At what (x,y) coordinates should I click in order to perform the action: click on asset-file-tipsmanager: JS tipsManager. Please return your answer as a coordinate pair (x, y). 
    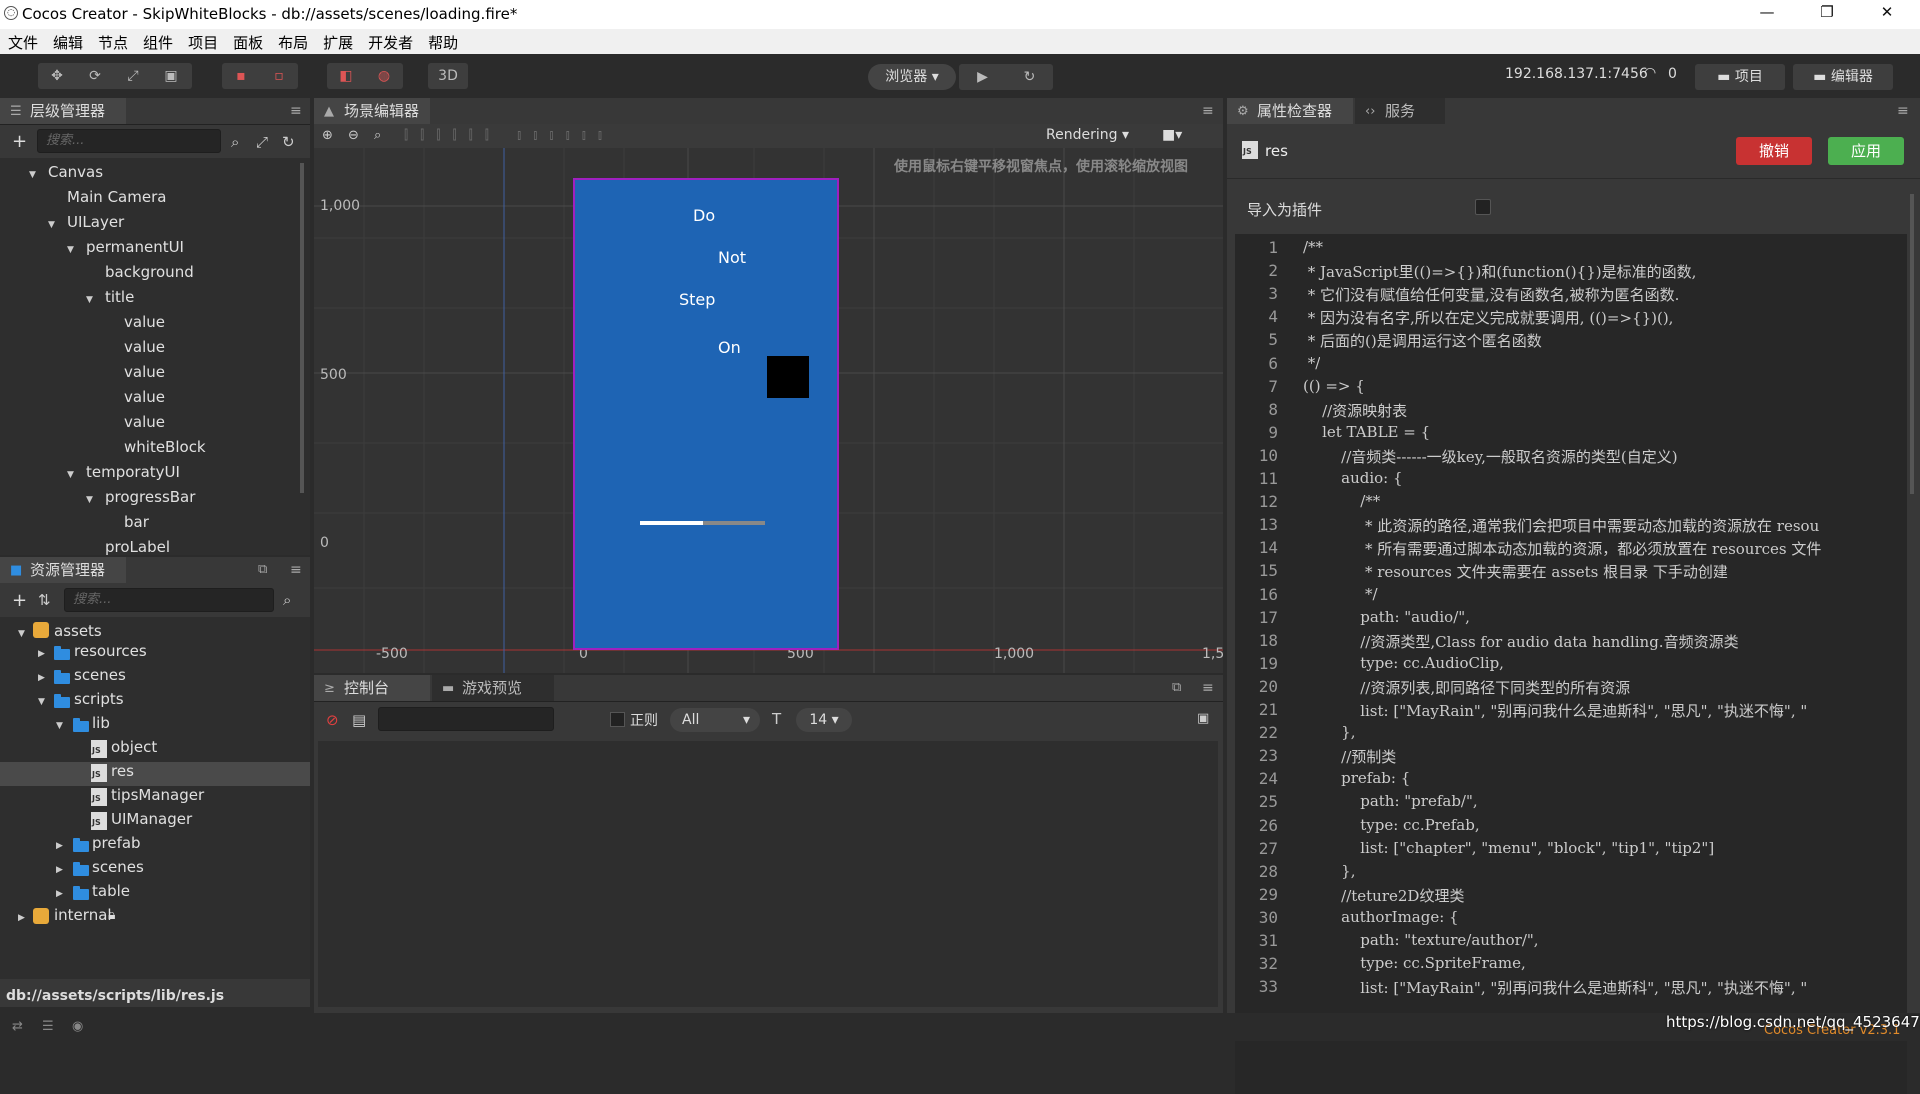
    Looking at the image, I should click on (155, 798).